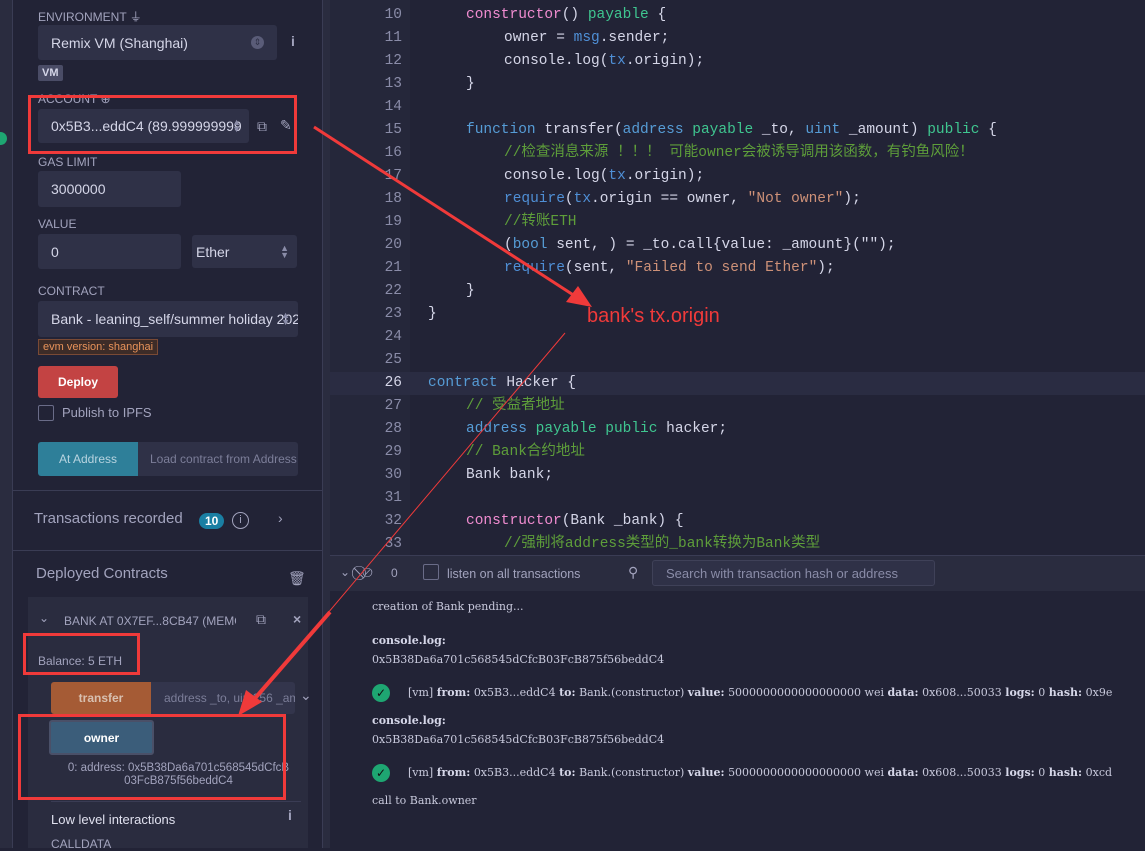  Describe the element at coordinates (261, 619) in the screenshot. I see `copy-icon: ⧉` at that location.